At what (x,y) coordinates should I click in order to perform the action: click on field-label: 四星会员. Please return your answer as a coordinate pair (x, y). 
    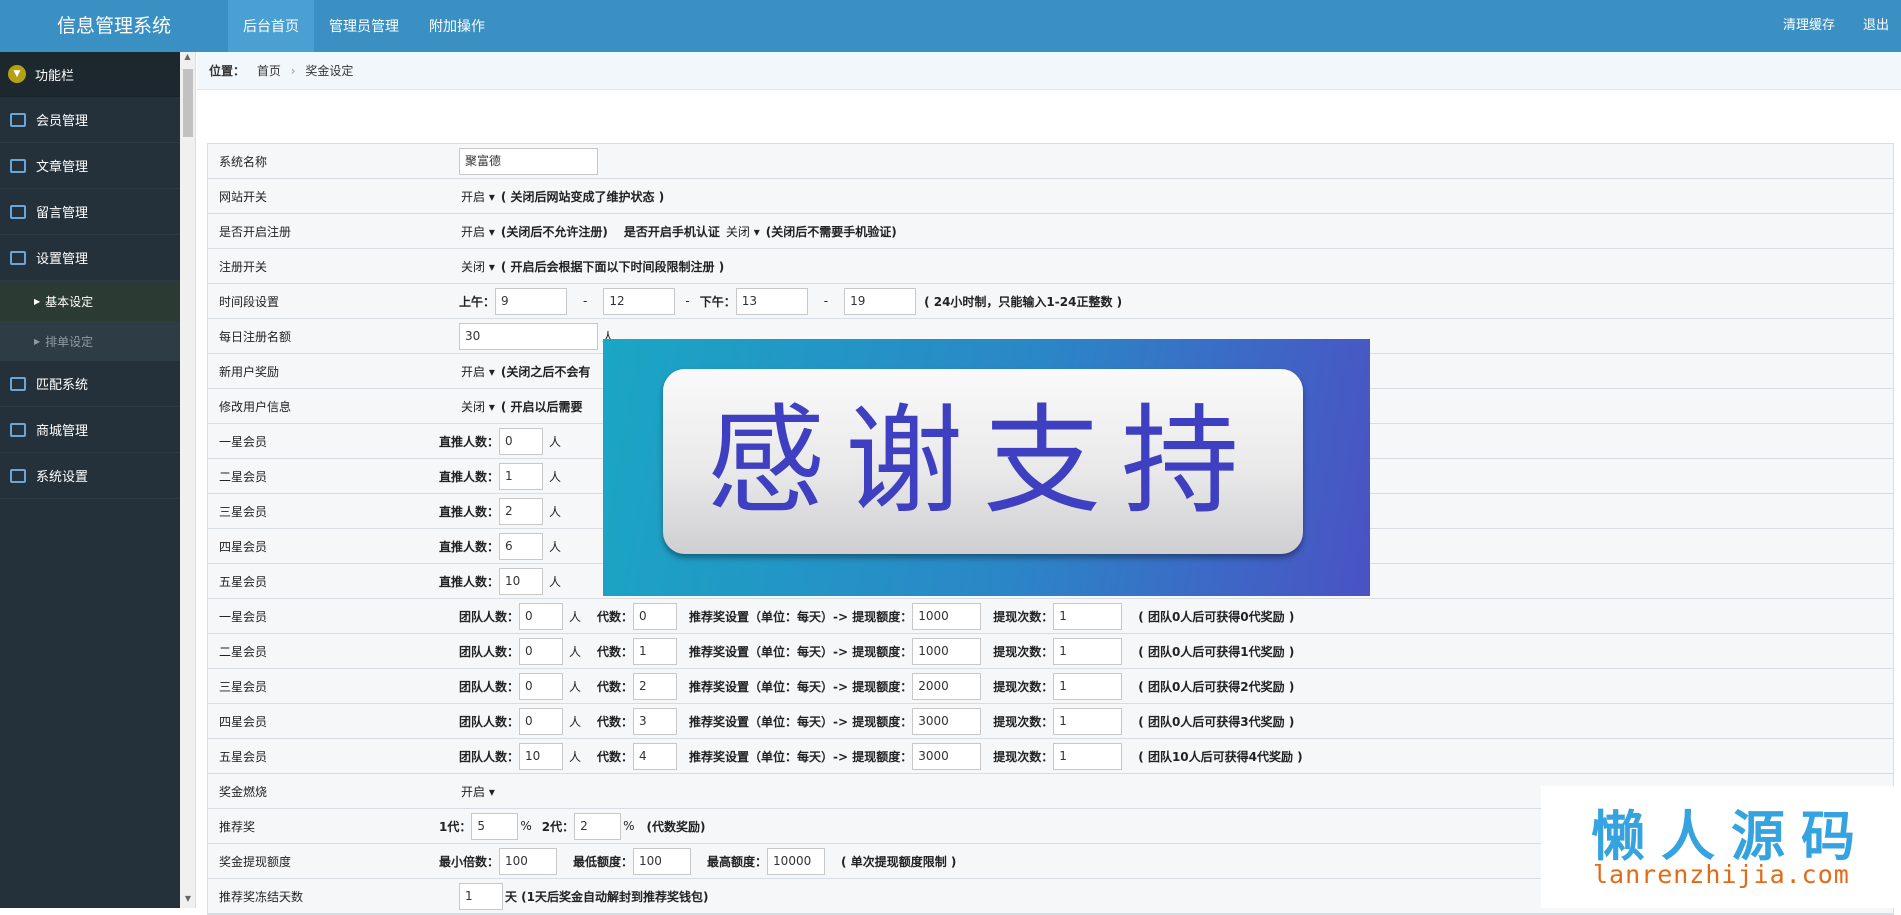
    Looking at the image, I should click on (243, 721).